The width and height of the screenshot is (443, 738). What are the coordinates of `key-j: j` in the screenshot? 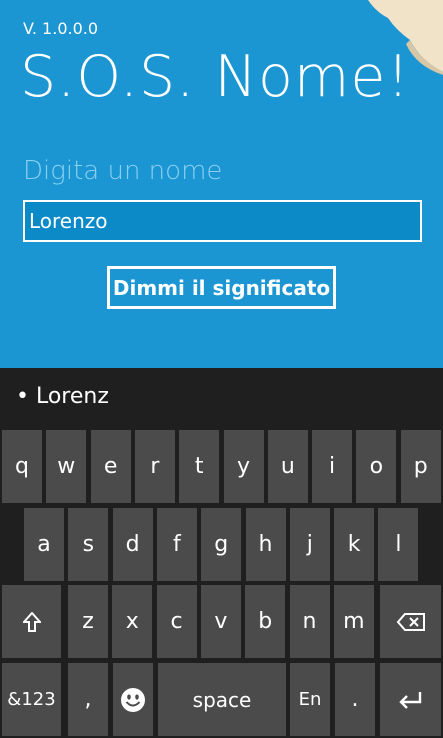 It's located at (309, 544).